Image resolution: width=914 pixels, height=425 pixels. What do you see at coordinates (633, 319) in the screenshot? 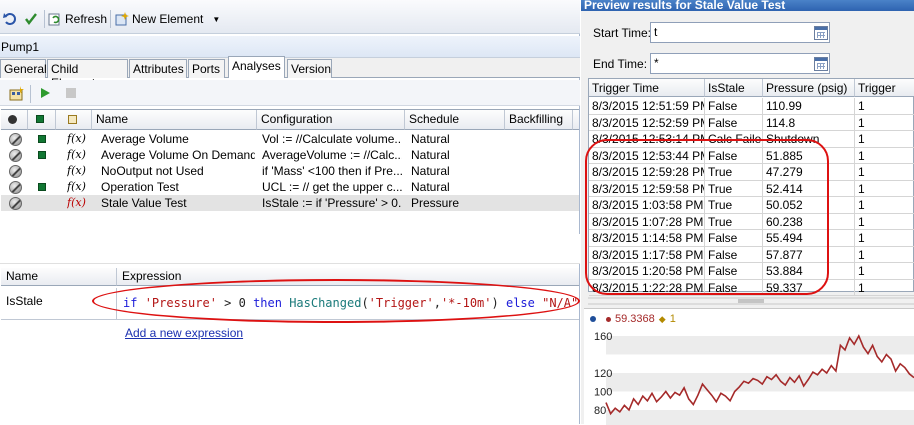
I see `trend-legend: 59.3368 ◆ 1` at bounding box center [633, 319].